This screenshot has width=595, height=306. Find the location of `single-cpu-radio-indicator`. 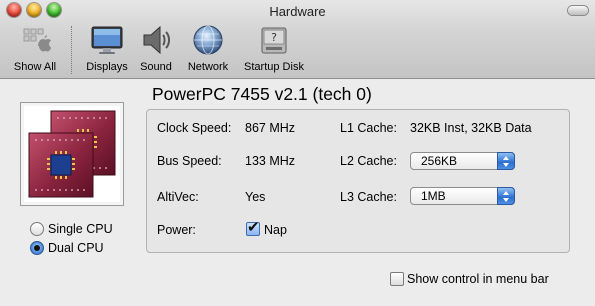

single-cpu-radio-indicator is located at coordinates (37, 229).